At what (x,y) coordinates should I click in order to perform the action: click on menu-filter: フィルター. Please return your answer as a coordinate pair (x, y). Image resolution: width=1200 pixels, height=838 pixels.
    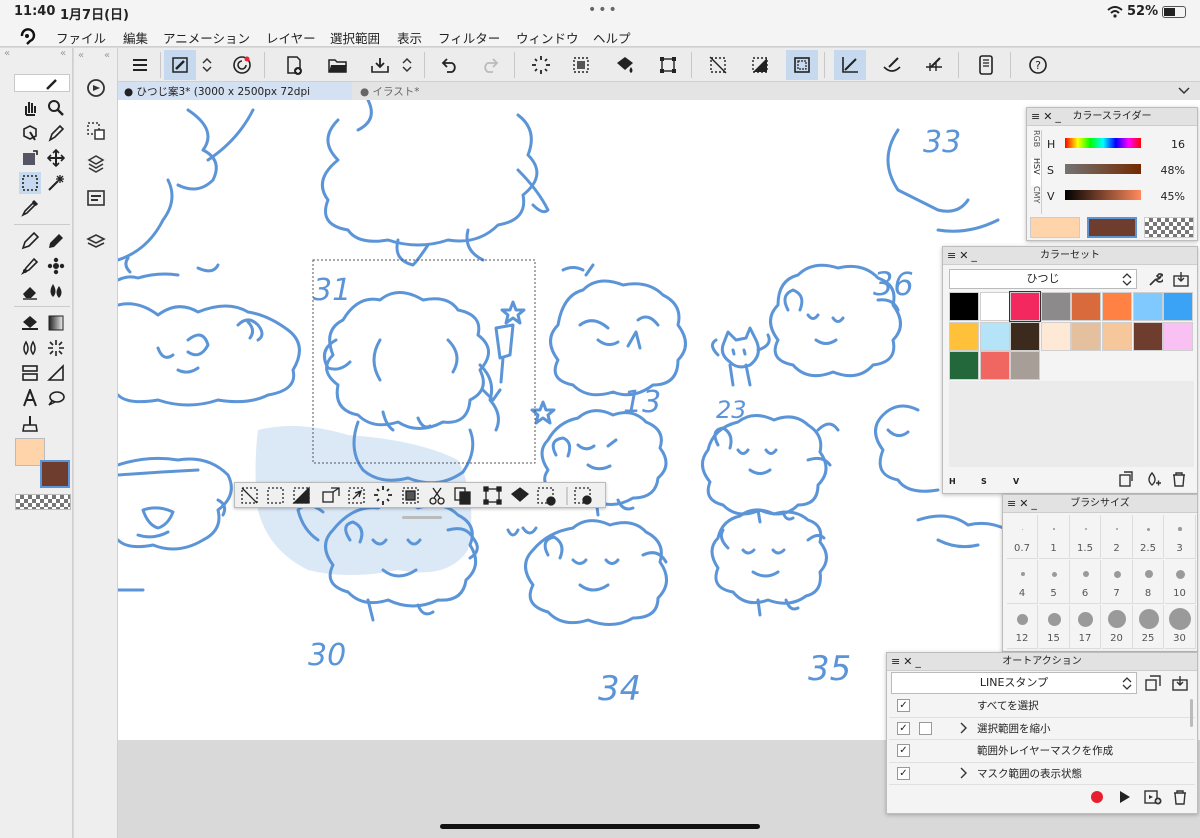
    Looking at the image, I should click on (469, 37).